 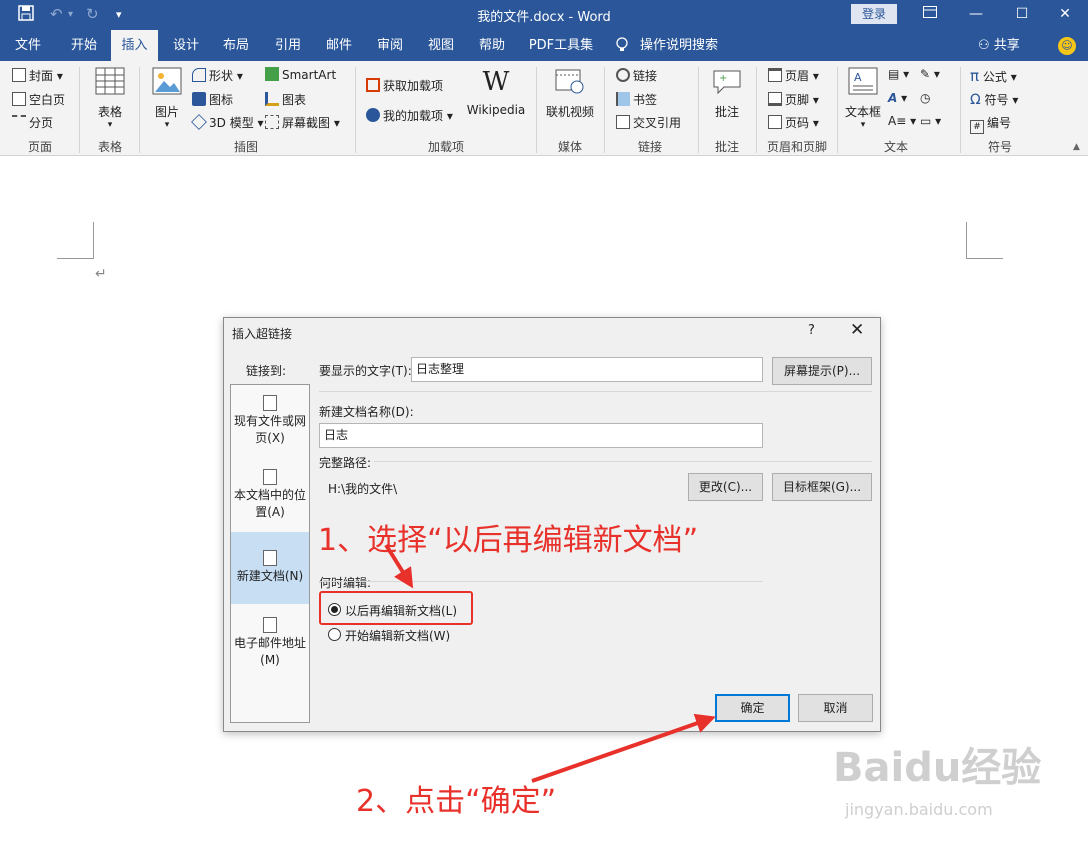 I want to click on watermark-url: jingyan.baidu.com, so click(x=919, y=809).